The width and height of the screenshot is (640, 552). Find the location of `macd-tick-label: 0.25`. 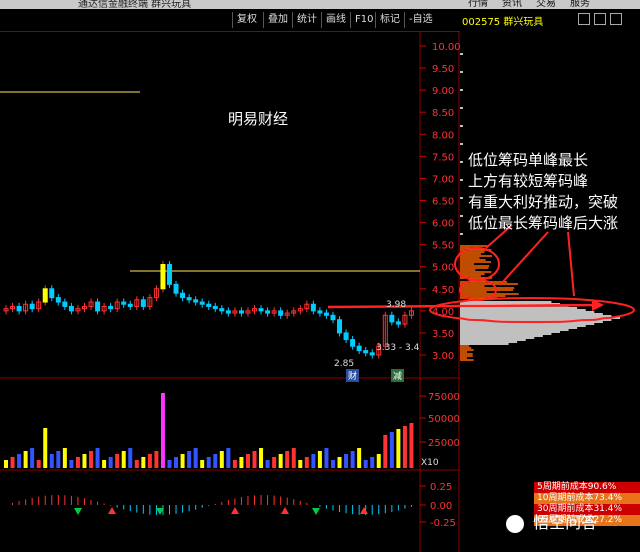

macd-tick-label: 0.25 is located at coordinates (441, 487).